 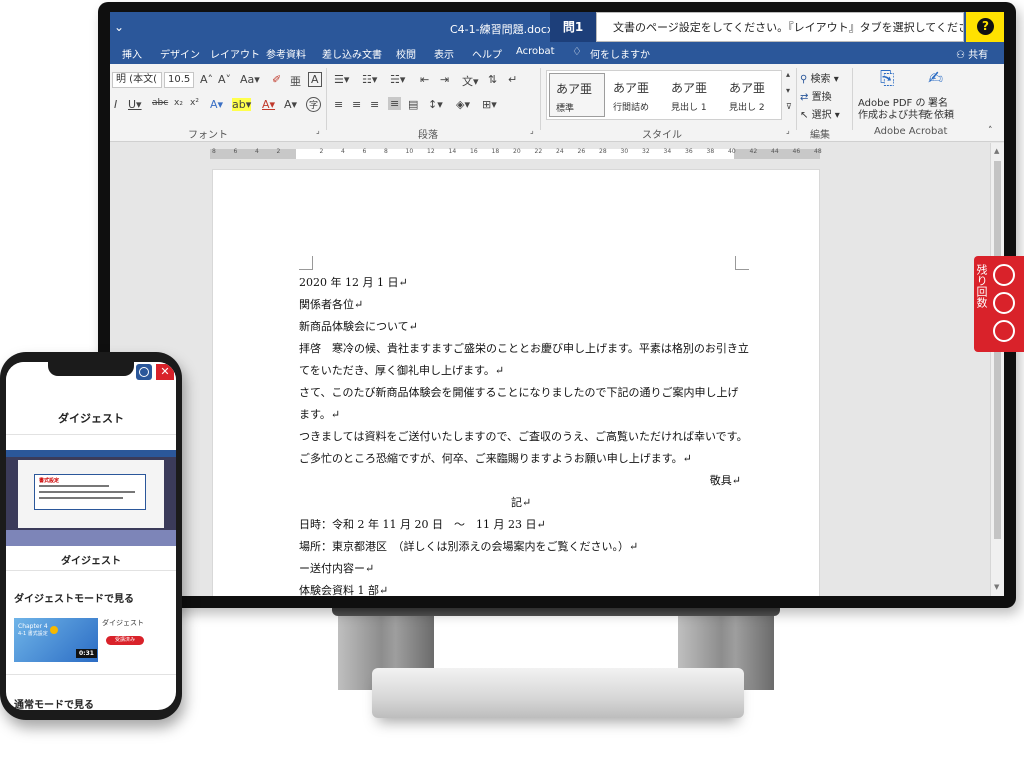 I want to click on font-group-label: フォント, so click(x=208, y=135).